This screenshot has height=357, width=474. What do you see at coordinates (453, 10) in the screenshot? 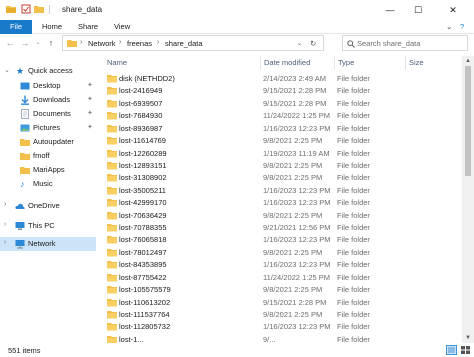
I see `close-button: ✕` at bounding box center [453, 10].